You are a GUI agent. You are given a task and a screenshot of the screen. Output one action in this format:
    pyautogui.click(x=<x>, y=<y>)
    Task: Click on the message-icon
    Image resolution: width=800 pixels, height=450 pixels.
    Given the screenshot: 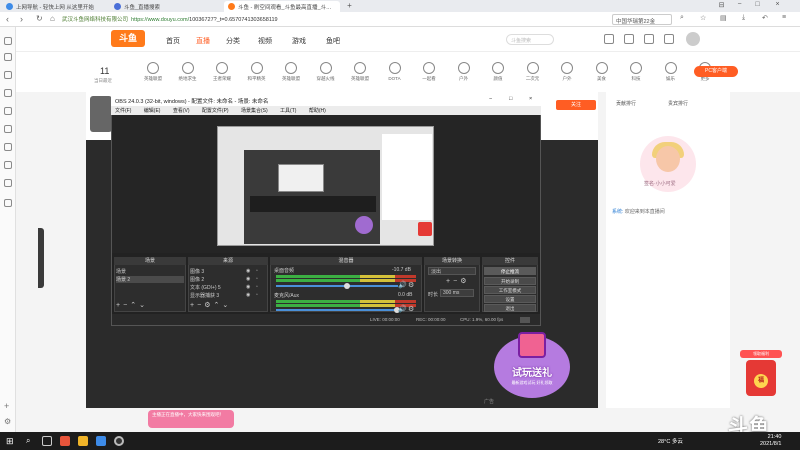 What is the action you would take?
    pyautogui.click(x=629, y=39)
    